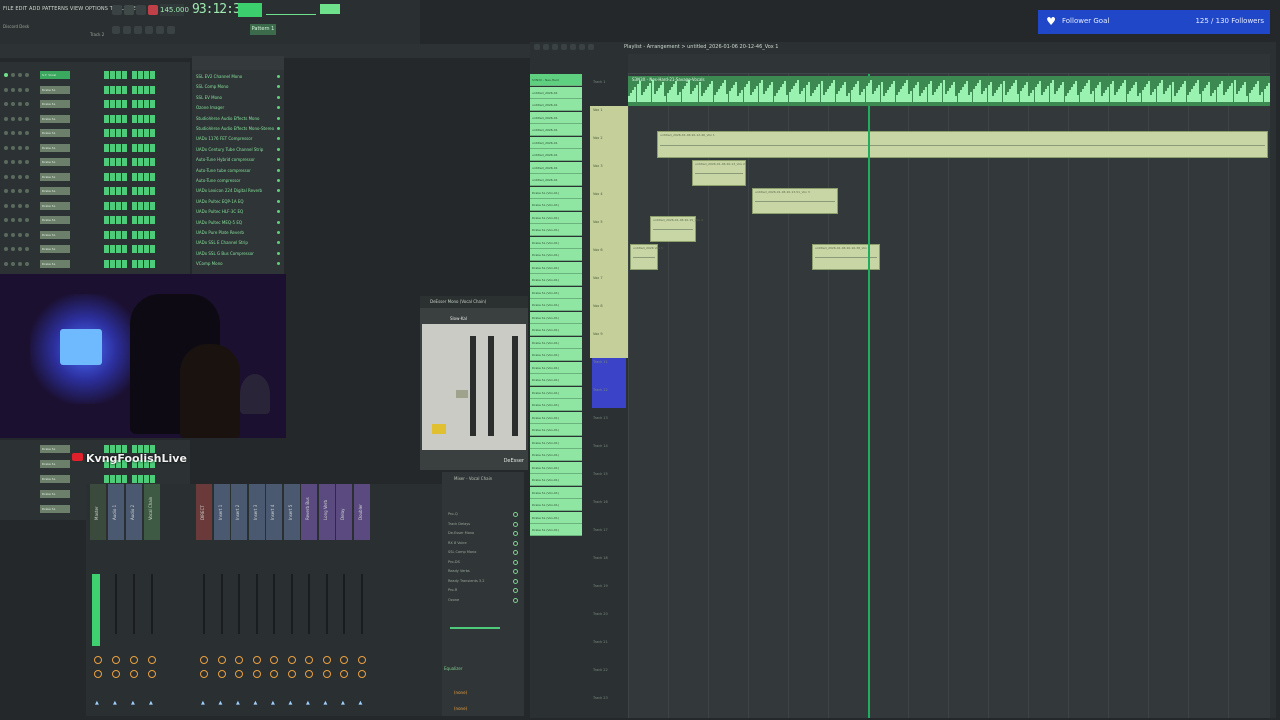 The width and height of the screenshot is (1280, 720). Describe the element at coordinates (609, 344) in the screenshot. I see `track-header: Vox 9` at that location.